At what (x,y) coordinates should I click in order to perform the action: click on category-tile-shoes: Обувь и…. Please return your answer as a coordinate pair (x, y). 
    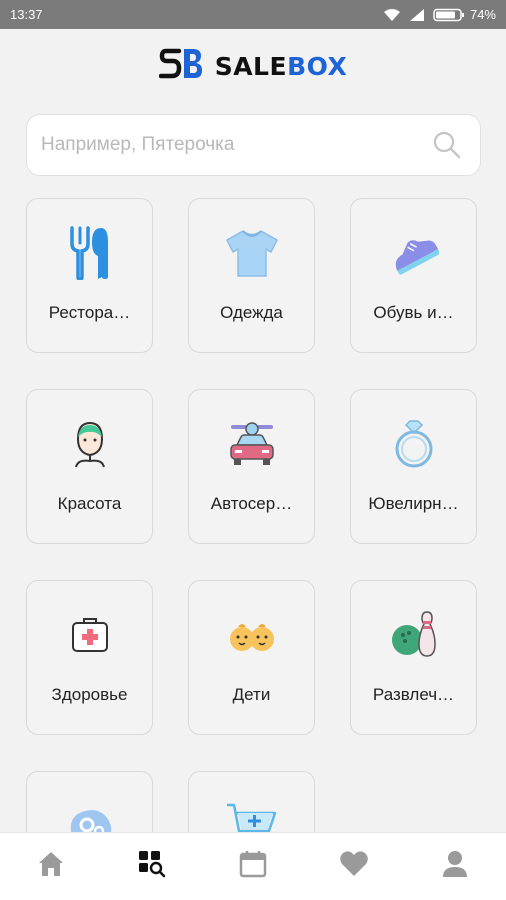
    Looking at the image, I should click on (413, 275).